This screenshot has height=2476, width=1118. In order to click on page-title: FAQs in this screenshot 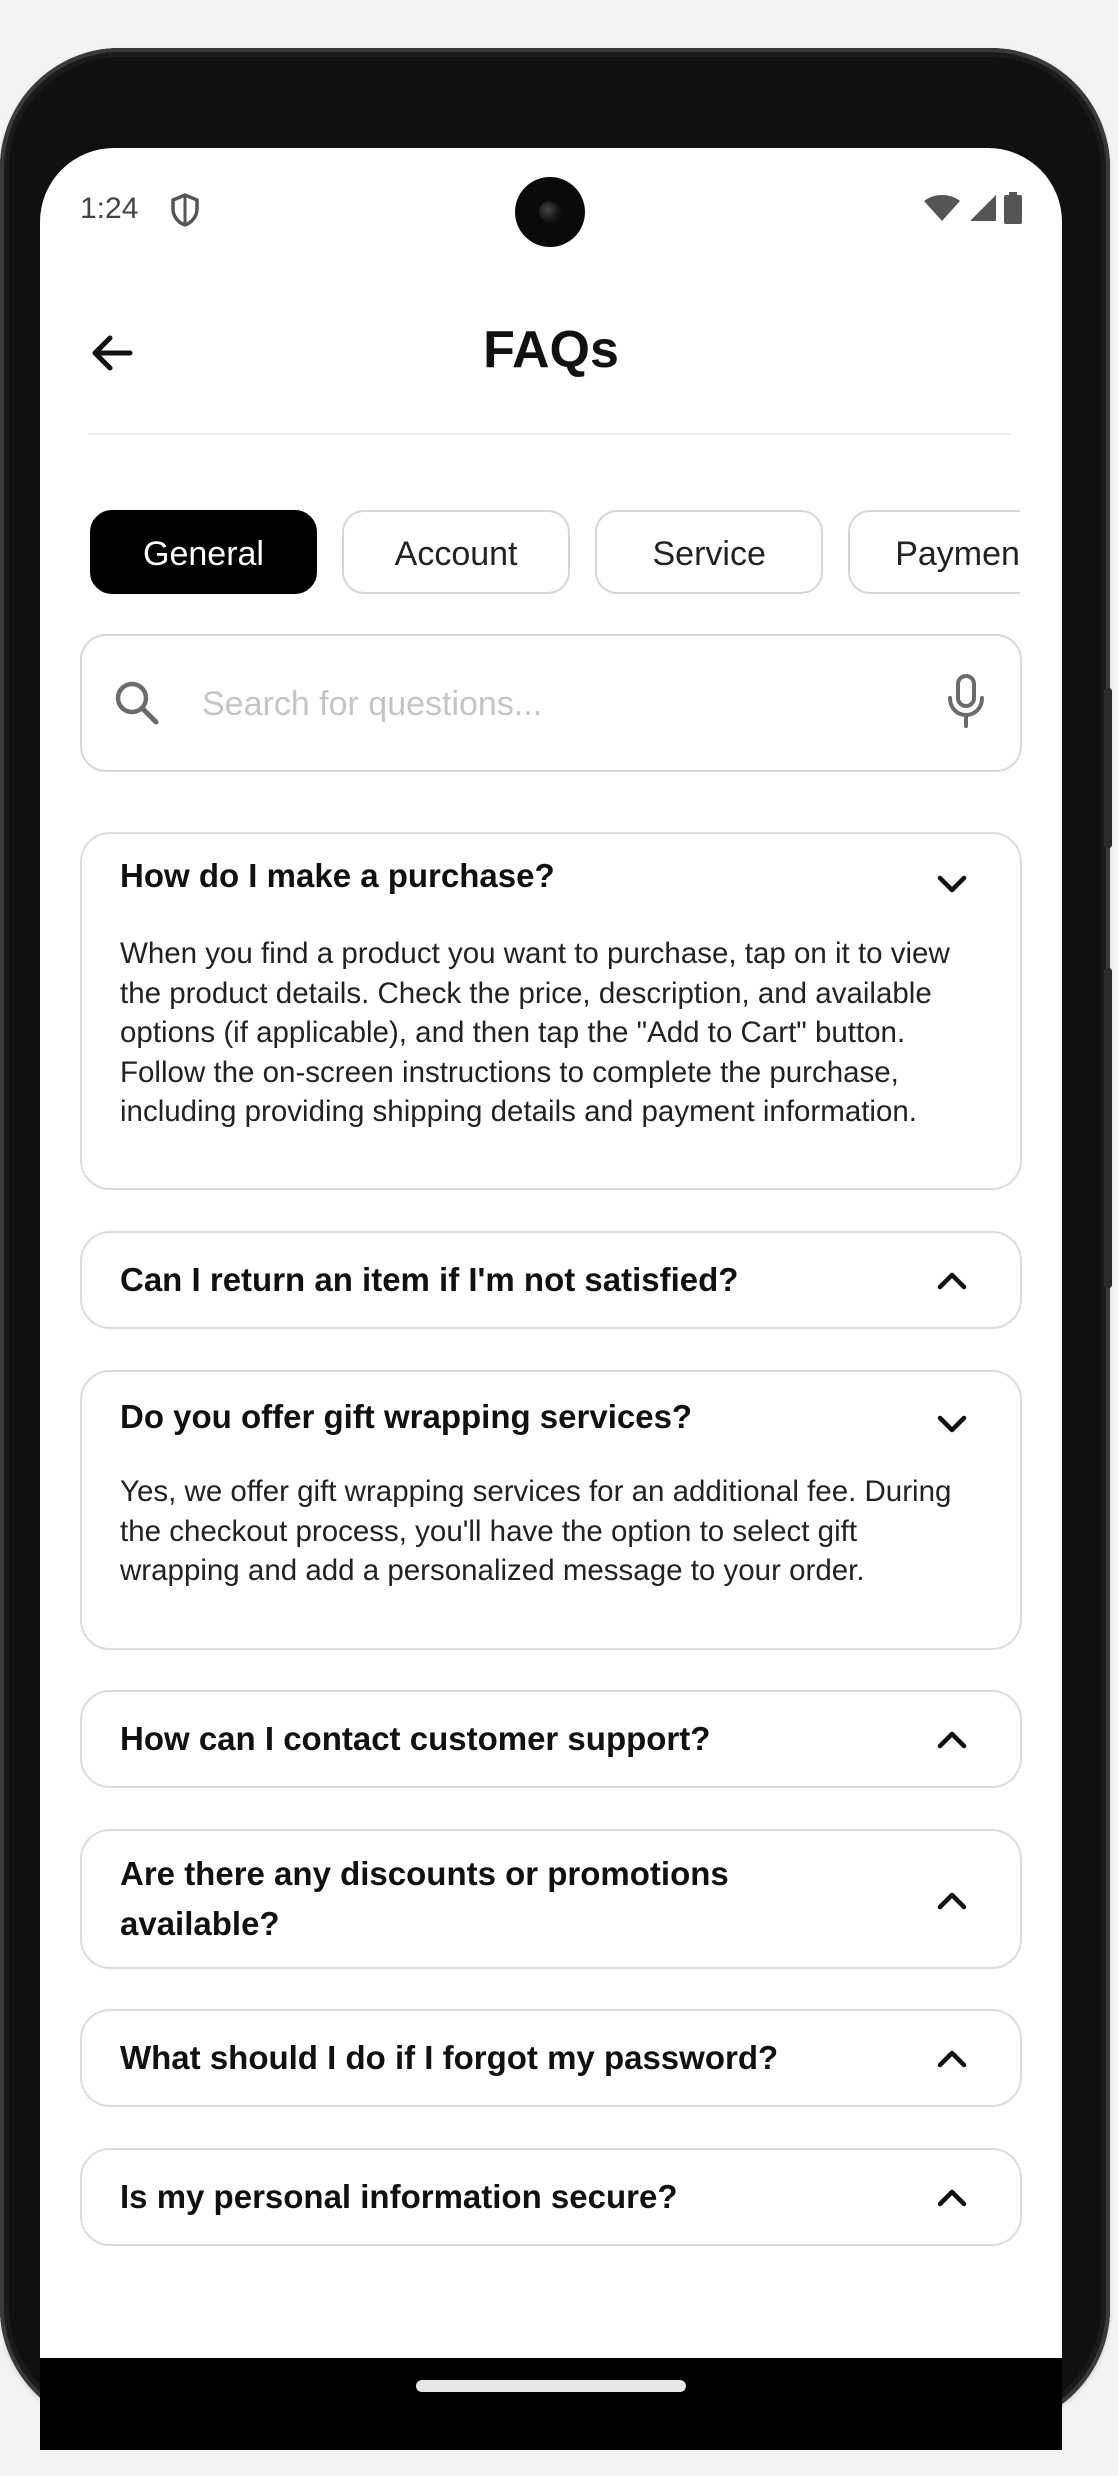, I will do `click(551, 350)`.